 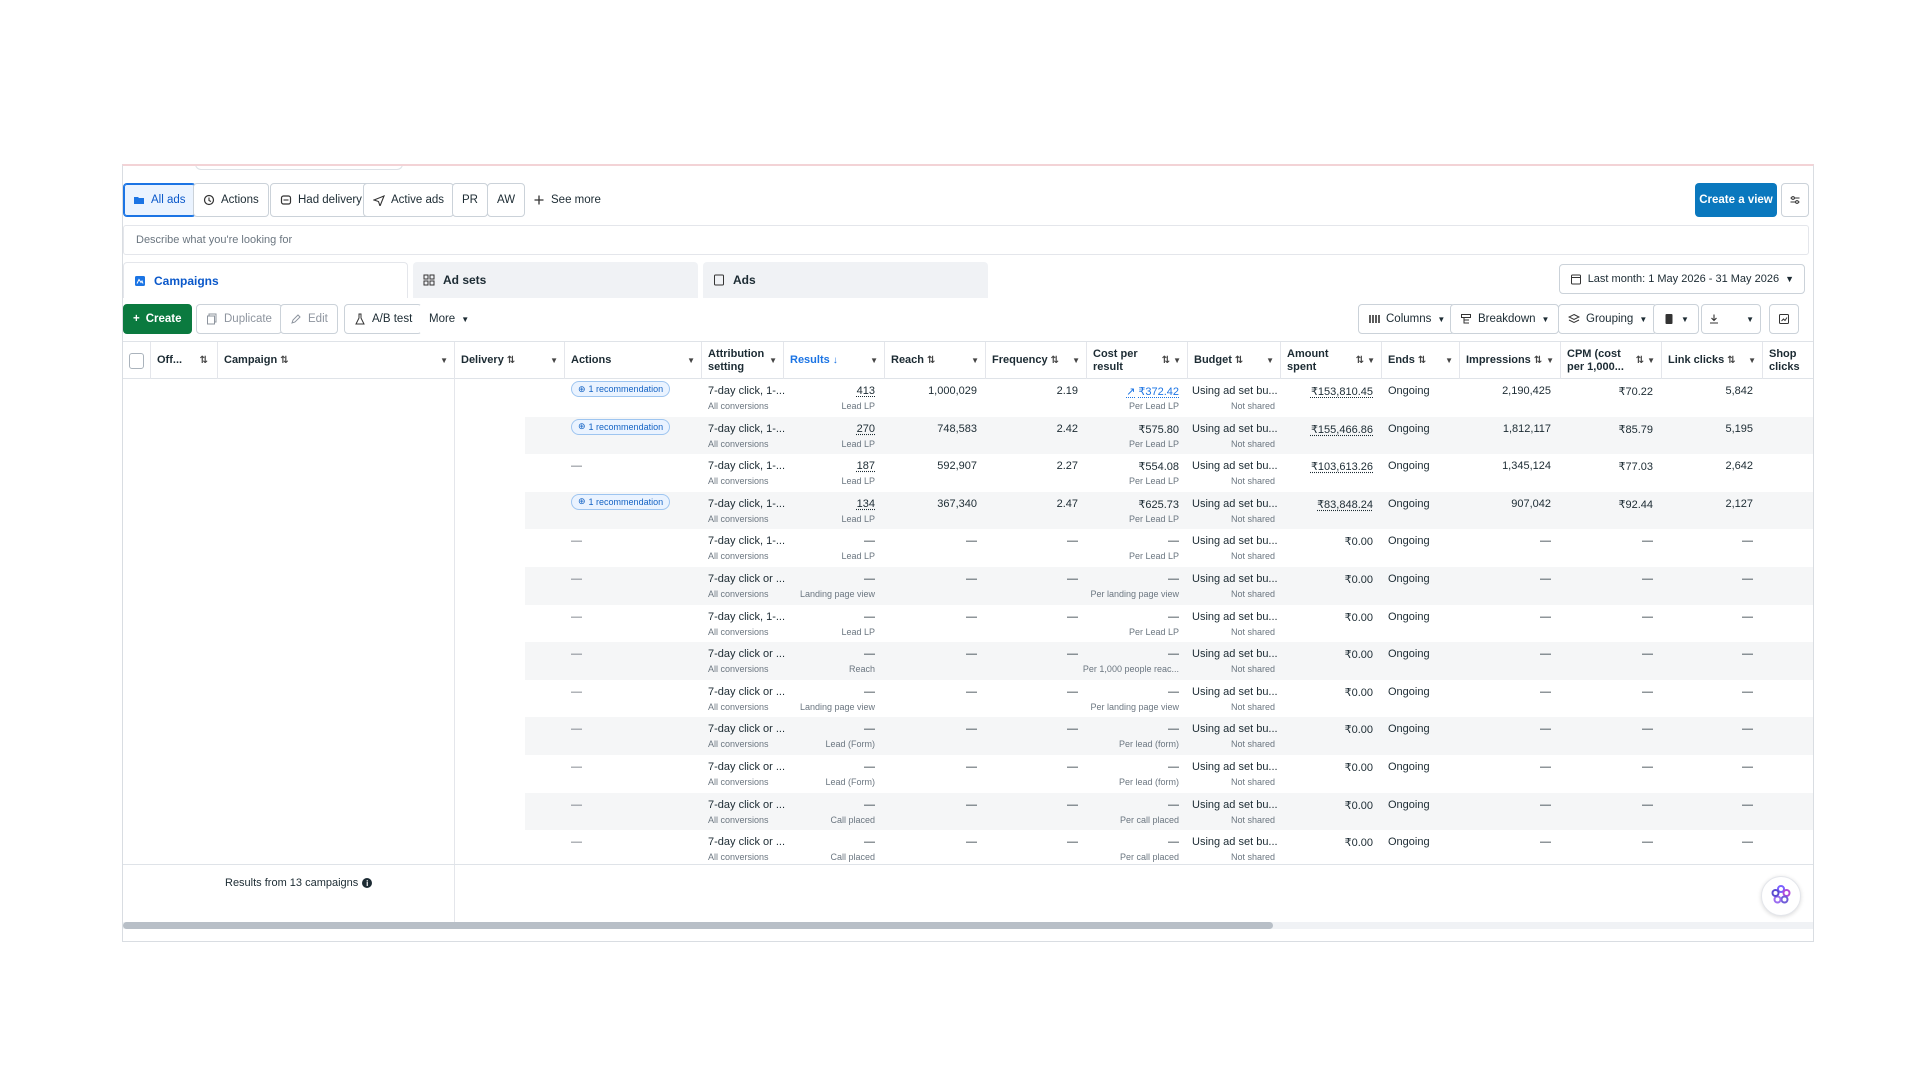 What do you see at coordinates (1681, 279) in the screenshot?
I see `date-range-picker: Last month: 1 May 2026 - 31 May 2026 ▼` at bounding box center [1681, 279].